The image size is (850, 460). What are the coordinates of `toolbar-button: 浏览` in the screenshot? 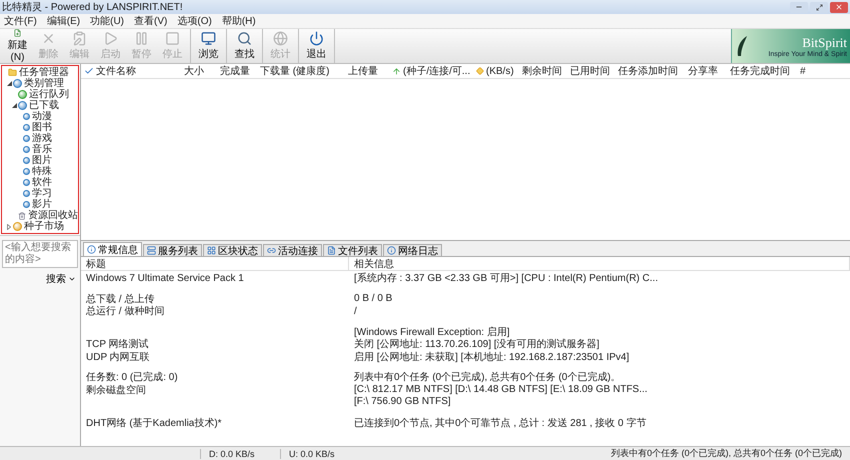 It's located at (208, 46).